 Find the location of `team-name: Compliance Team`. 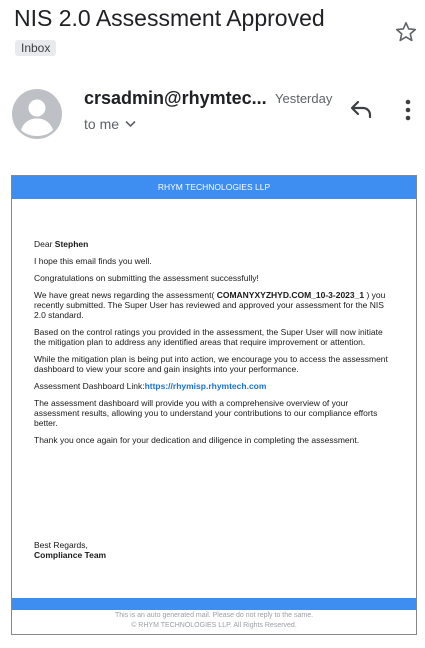

team-name: Compliance Team is located at coordinates (70, 555).